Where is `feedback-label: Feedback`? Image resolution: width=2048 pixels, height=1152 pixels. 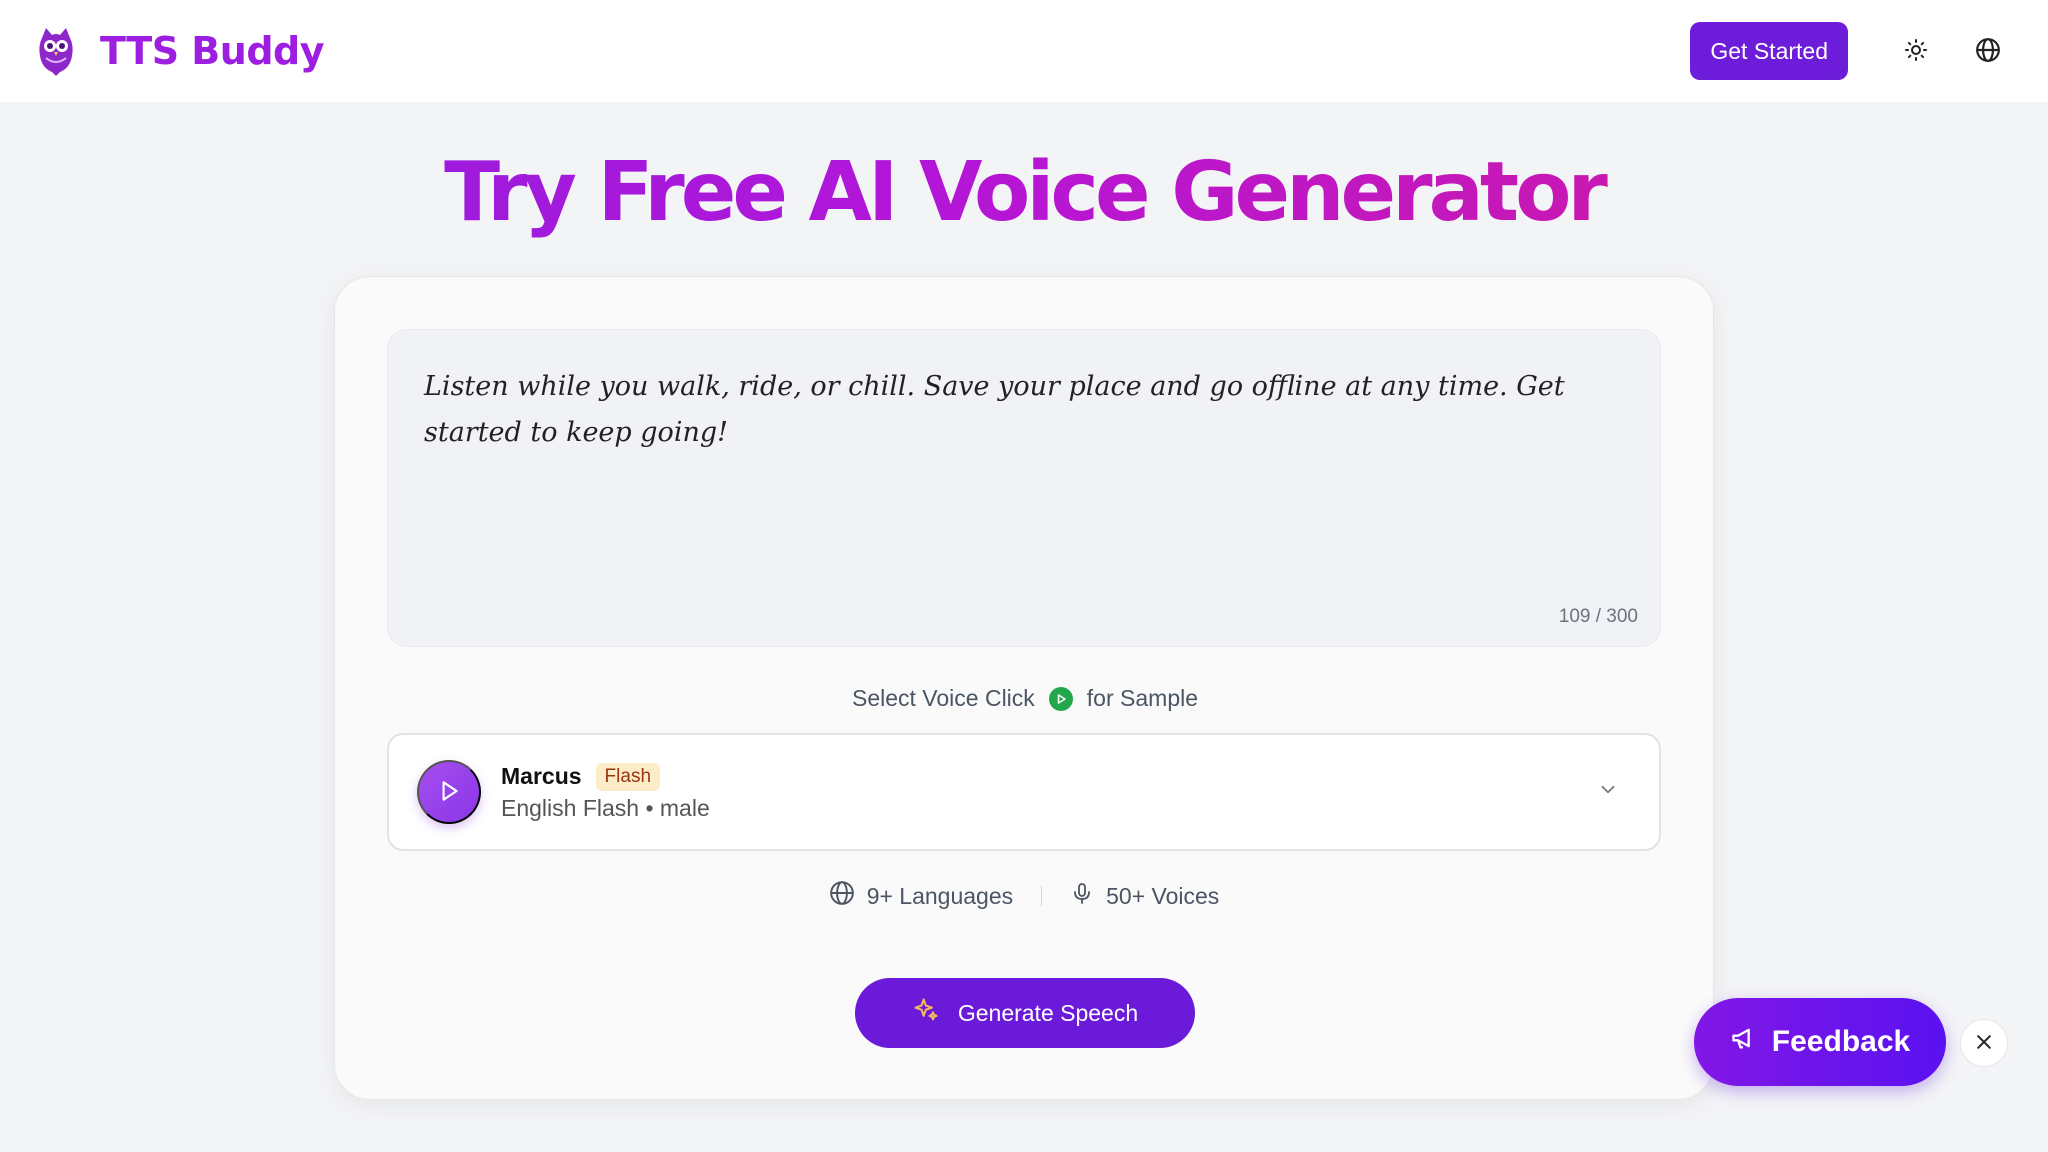
feedback-label: Feedback is located at coordinates (1841, 1041).